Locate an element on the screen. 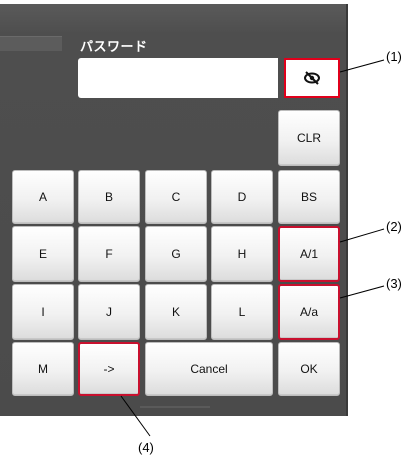  callout-label-1: (1) is located at coordinates (394, 56).